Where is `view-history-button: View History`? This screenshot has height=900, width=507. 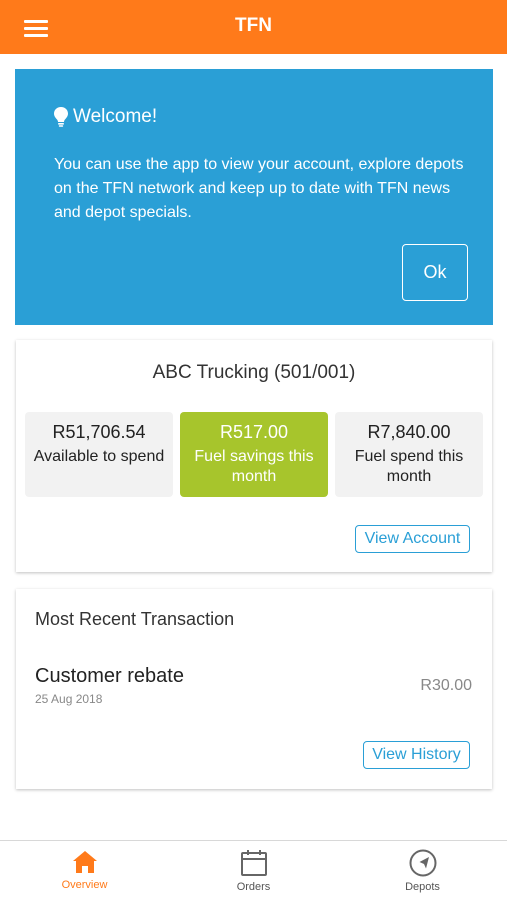
view-history-button: View History is located at coordinates (416, 755).